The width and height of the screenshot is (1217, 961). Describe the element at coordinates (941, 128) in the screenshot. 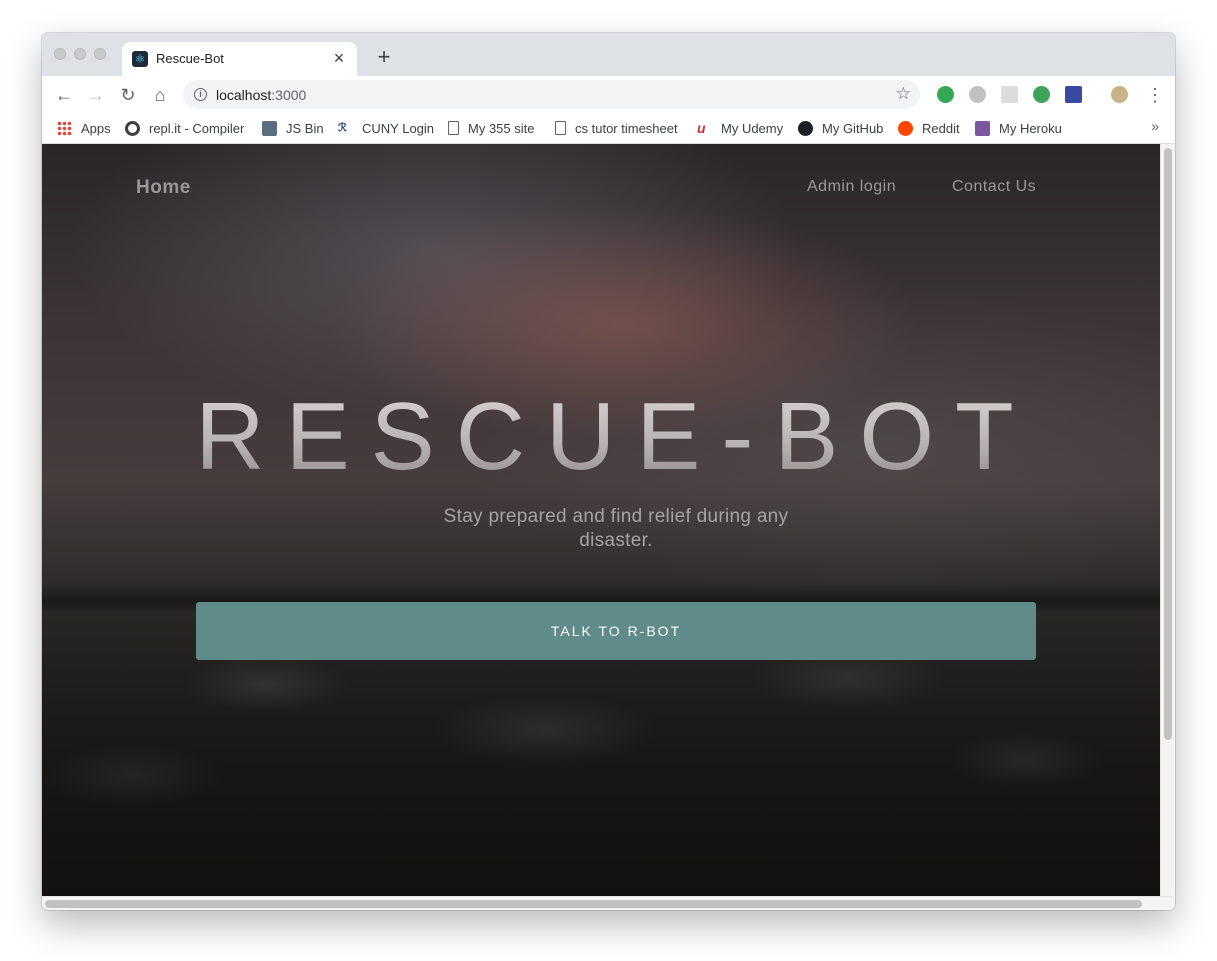

I see `bookmark-label: Reddit` at that location.